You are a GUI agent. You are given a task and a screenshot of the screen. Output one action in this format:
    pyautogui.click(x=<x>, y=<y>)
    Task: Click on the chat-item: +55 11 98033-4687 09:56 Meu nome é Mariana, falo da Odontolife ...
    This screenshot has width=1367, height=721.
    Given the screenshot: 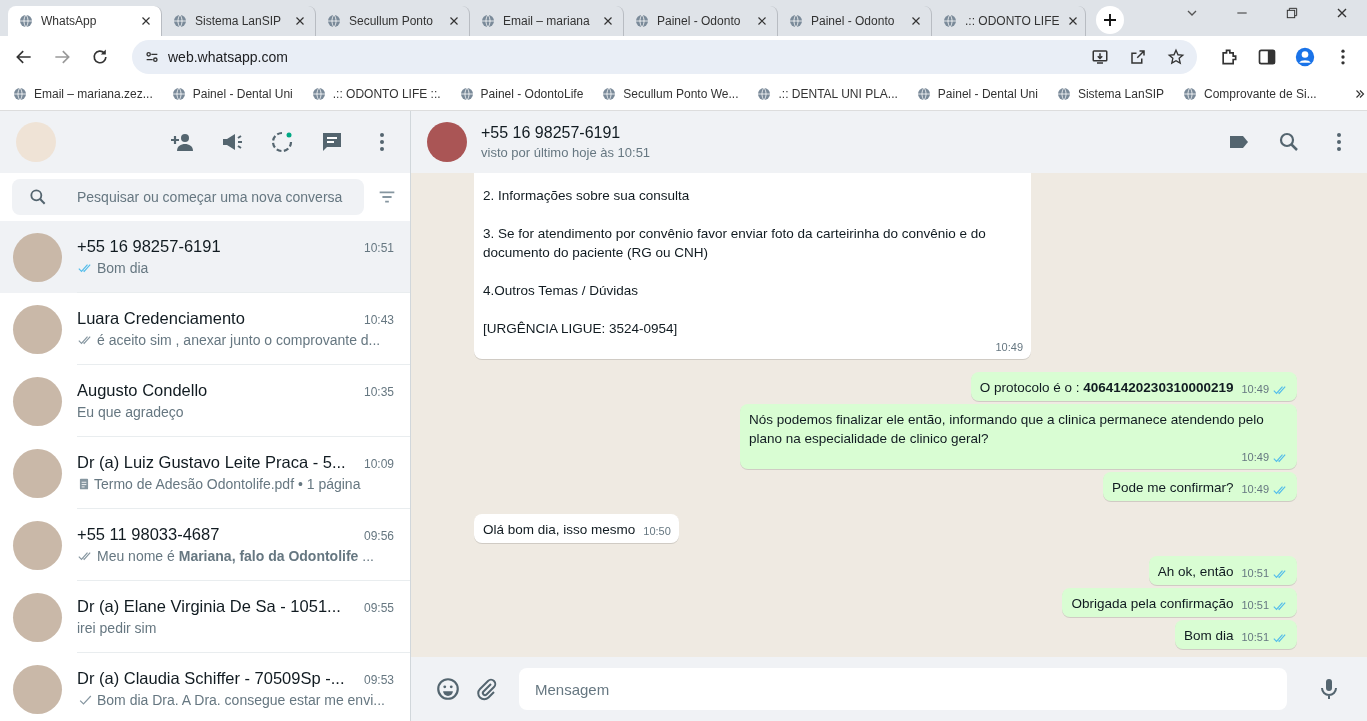 What is the action you would take?
    pyautogui.click(x=205, y=545)
    